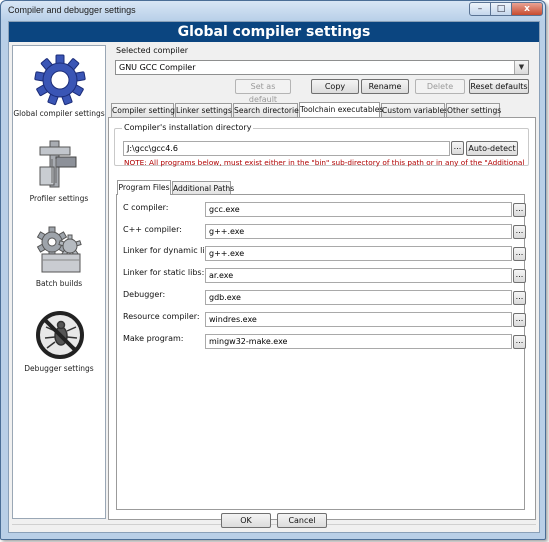 Image resolution: width=549 pixels, height=542 pixels. I want to click on sidebar-item-profiler: Profiler settings, so click(59, 175).